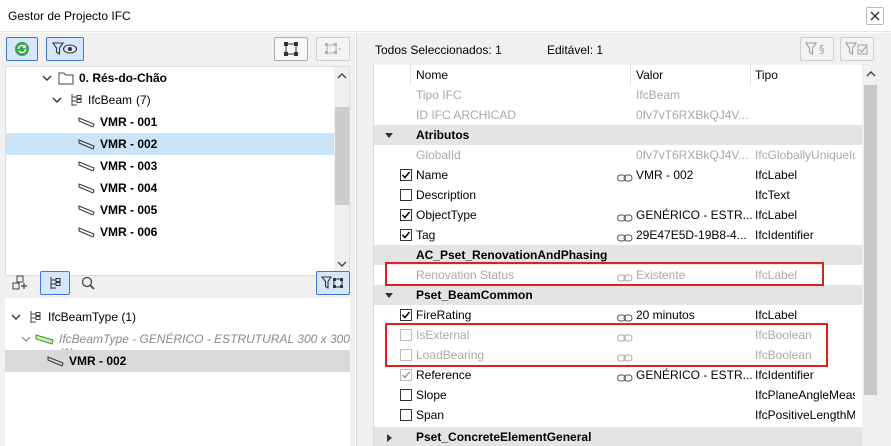 Image resolution: width=891 pixels, height=446 pixels. I want to click on filter-pset-button: §, so click(817, 49).